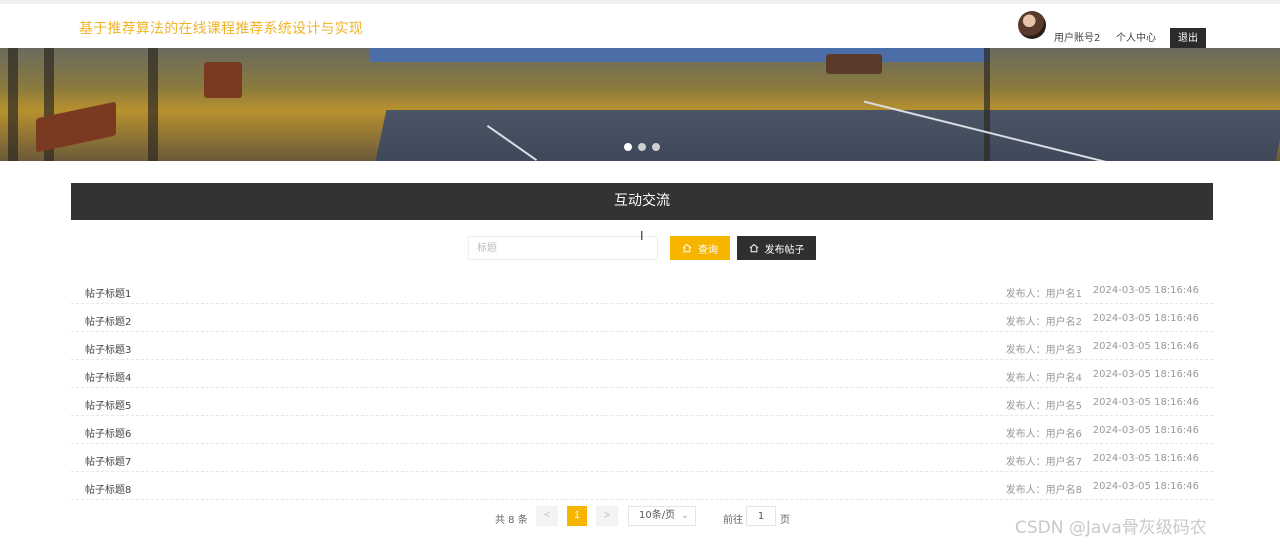 Image resolution: width=1280 pixels, height=546 pixels. What do you see at coordinates (642, 374) in the screenshot?
I see `post-row: 帖子标题4 发布人：用户名4 2024-03-05 18:16:46` at bounding box center [642, 374].